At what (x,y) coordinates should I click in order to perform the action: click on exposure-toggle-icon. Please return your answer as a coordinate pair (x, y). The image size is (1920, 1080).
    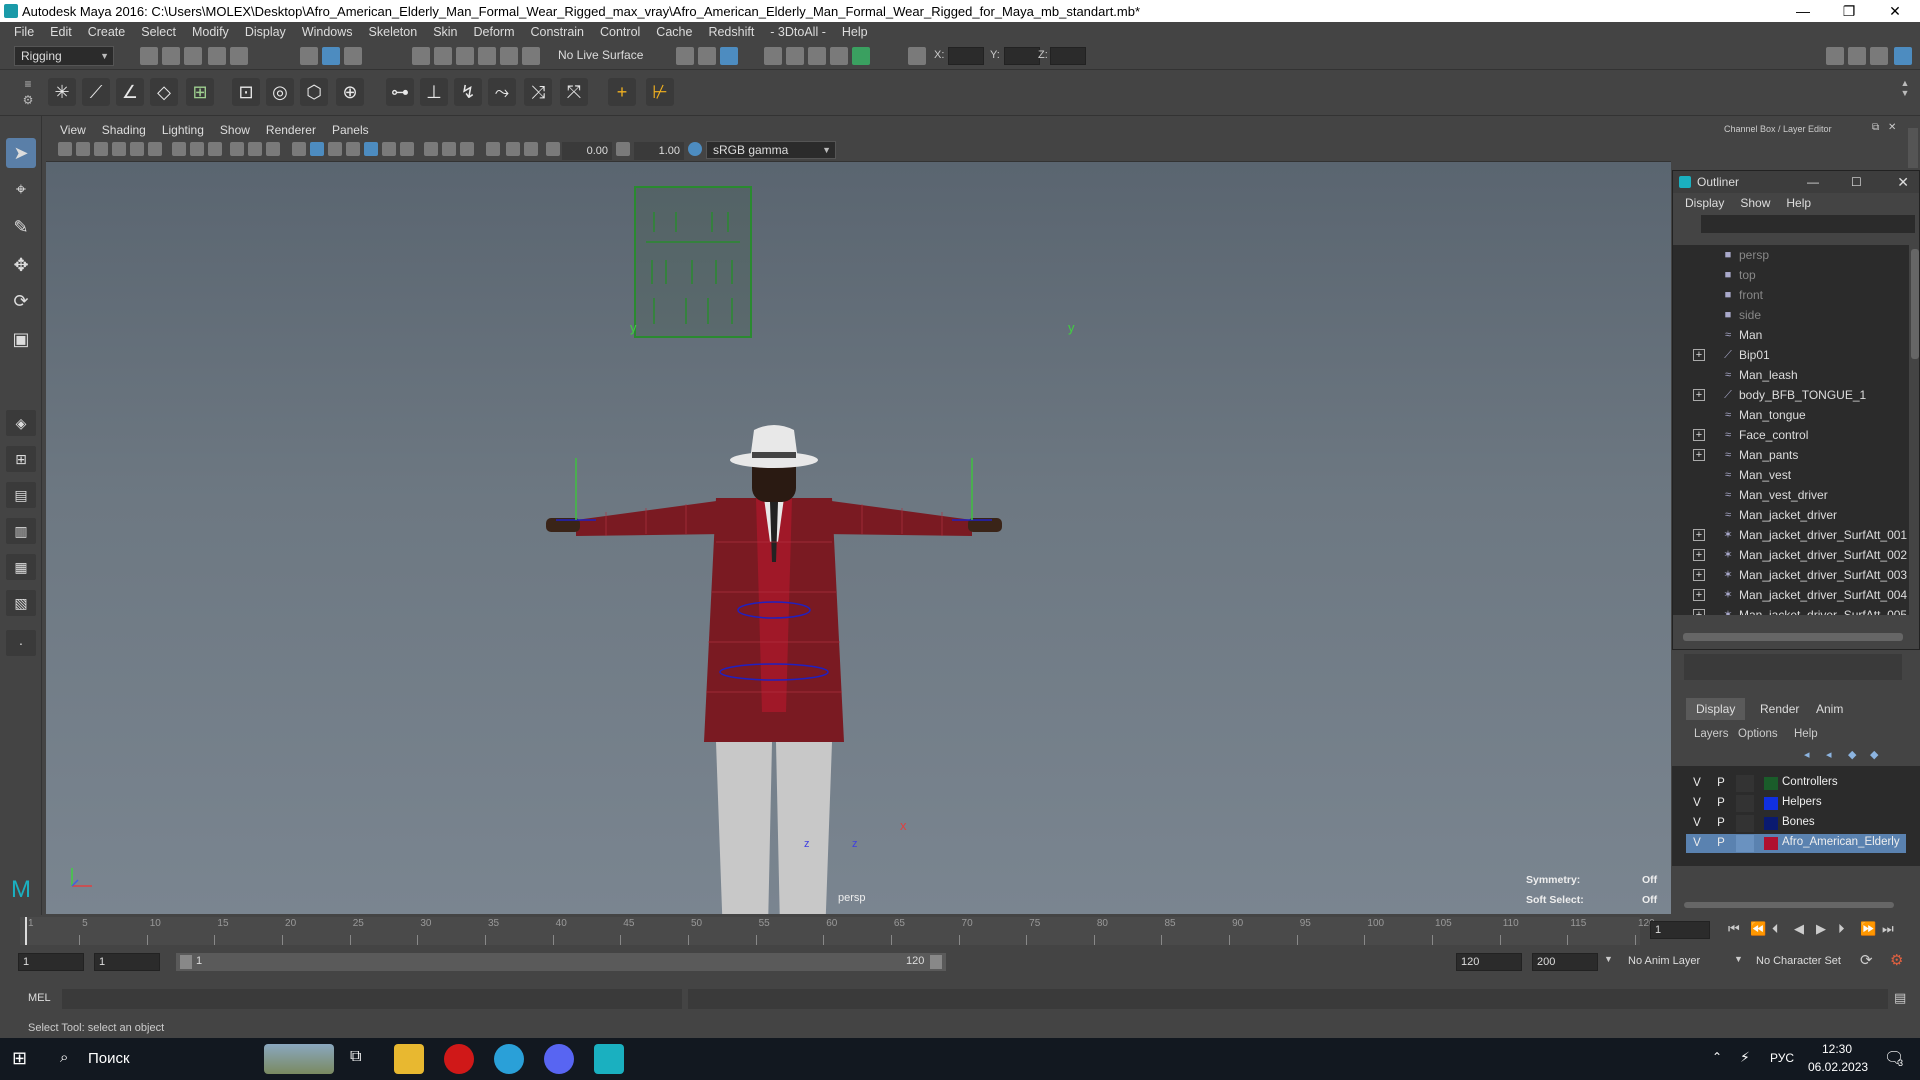
    Looking at the image, I should click on (553, 149).